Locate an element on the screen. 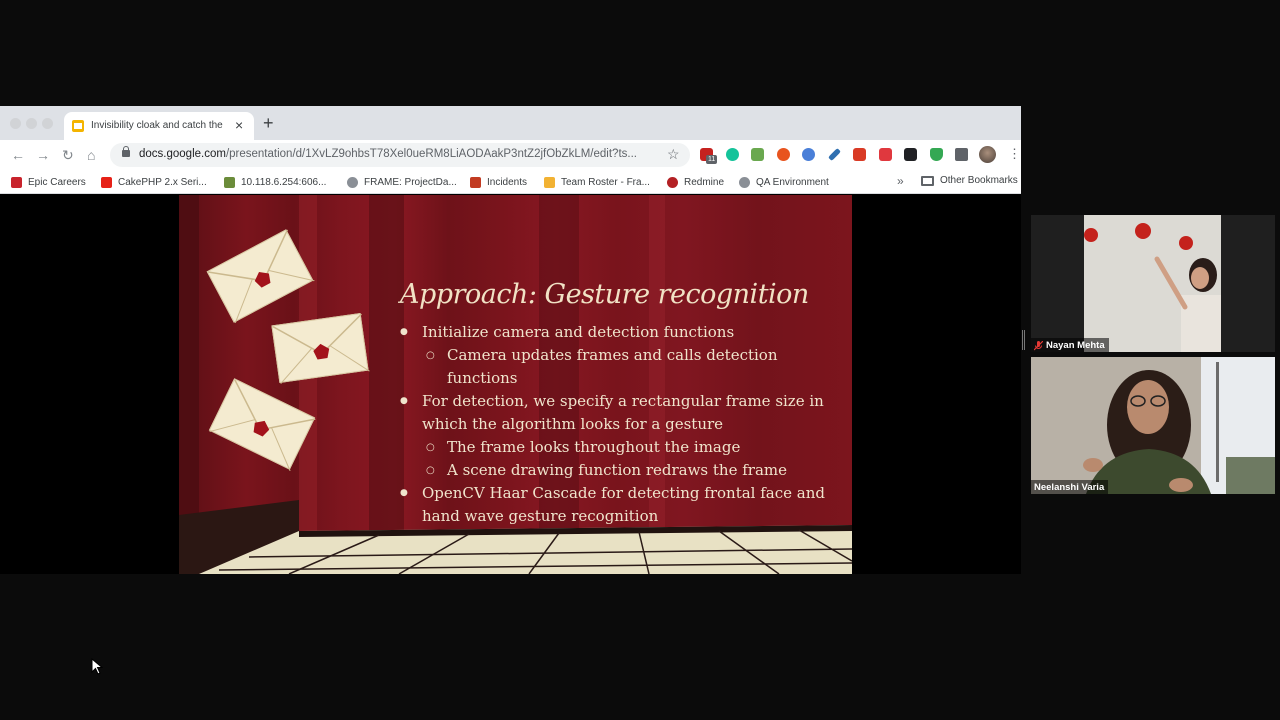  grammarly-icon is located at coordinates (732, 154).